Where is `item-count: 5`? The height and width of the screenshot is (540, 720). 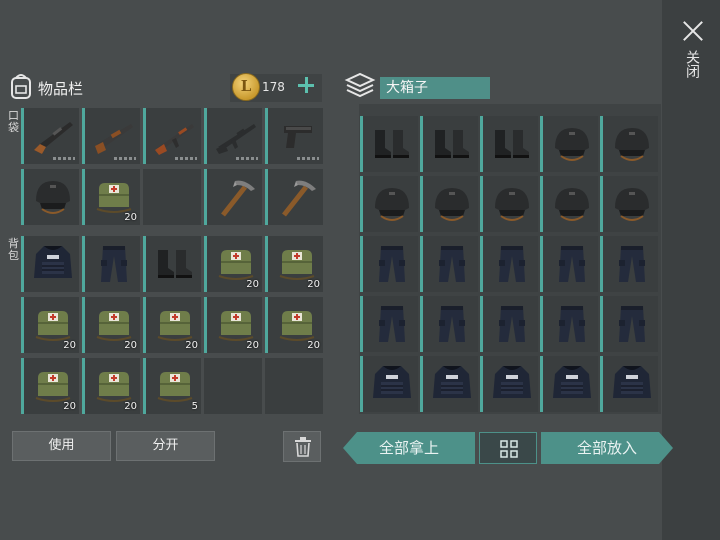 item-count: 5 is located at coordinates (194, 406).